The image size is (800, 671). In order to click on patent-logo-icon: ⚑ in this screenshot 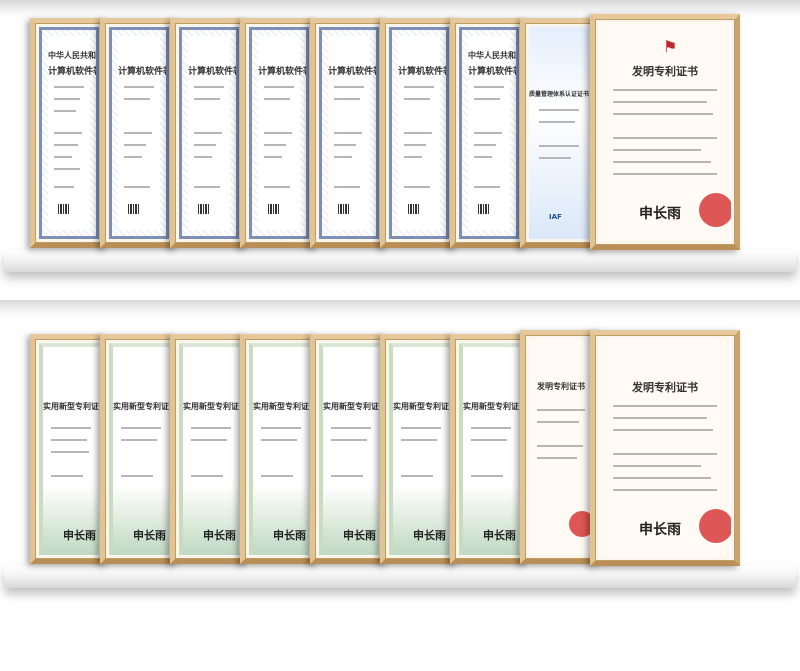, I will do `click(670, 46)`.